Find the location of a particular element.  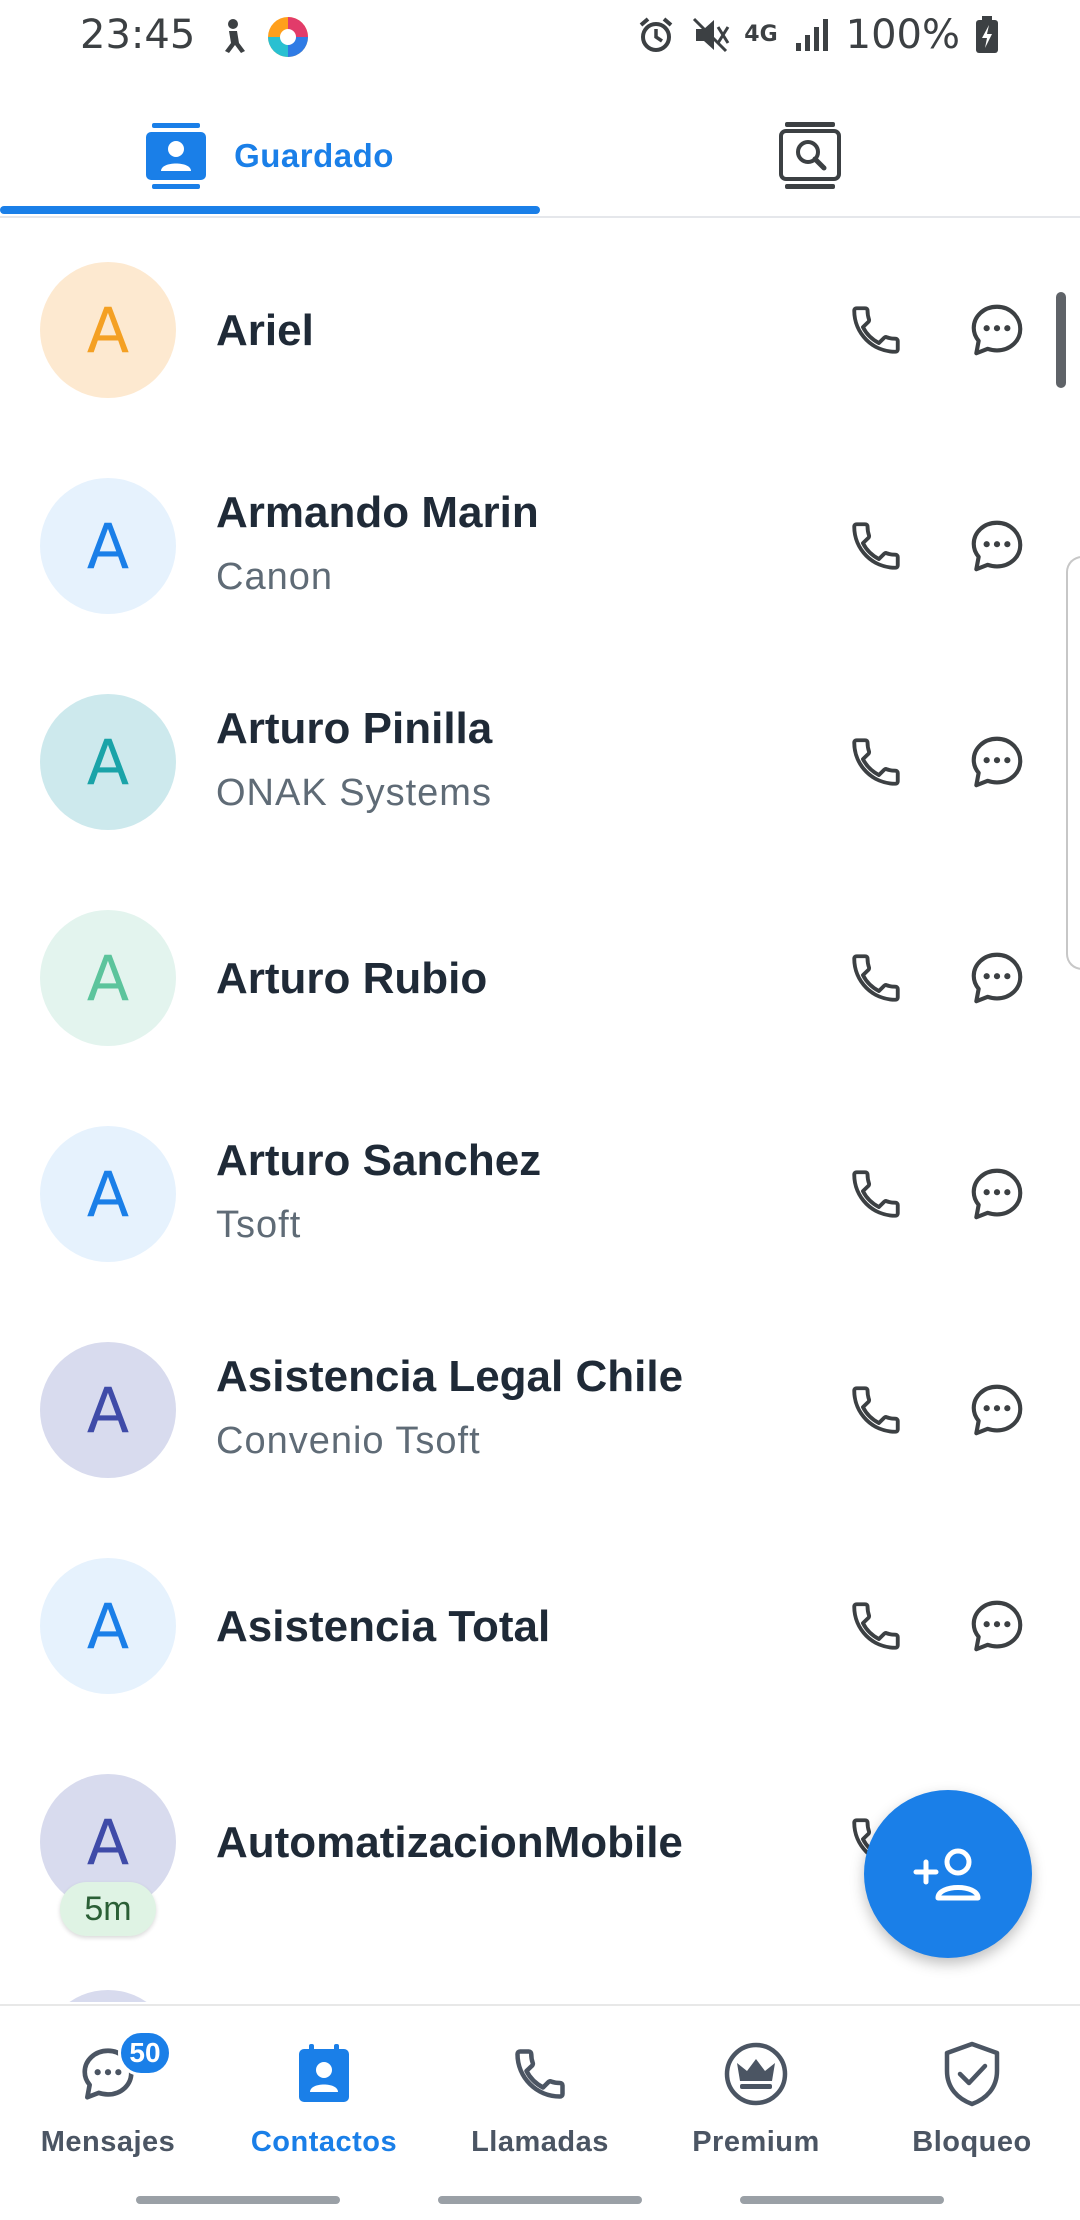

recent-time-badge: 5m is located at coordinates (108, 1909).